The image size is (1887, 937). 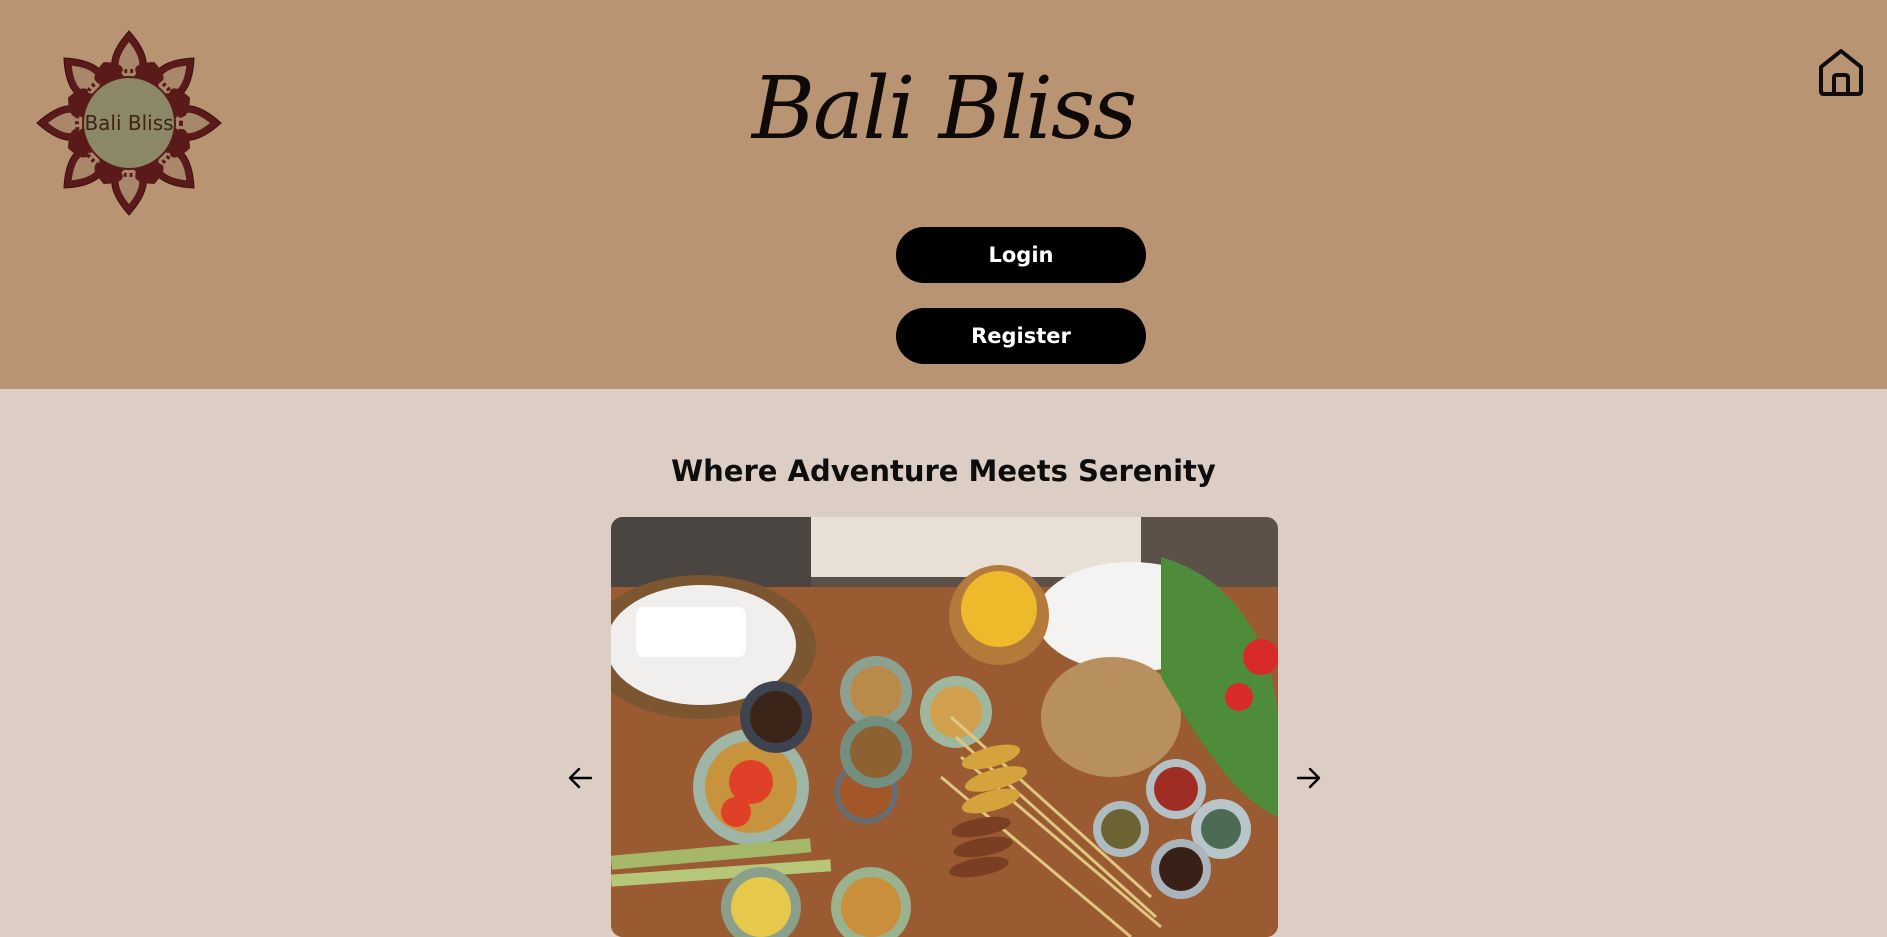 What do you see at coordinates (1841, 72) in the screenshot?
I see `home-icon` at bounding box center [1841, 72].